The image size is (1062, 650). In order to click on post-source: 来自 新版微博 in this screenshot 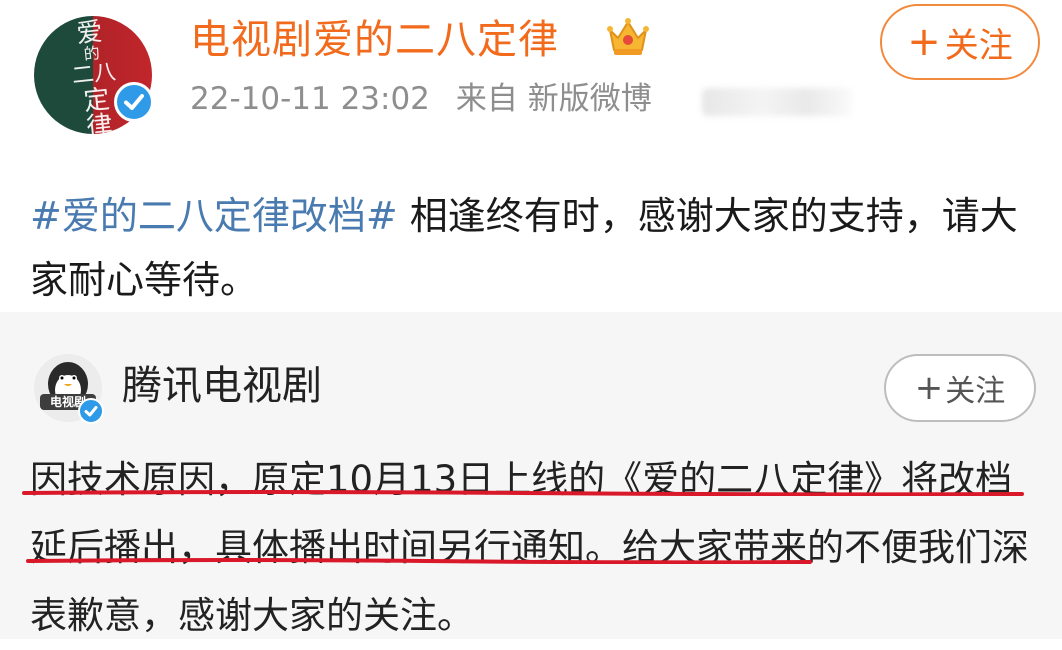, I will do `click(553, 99)`.